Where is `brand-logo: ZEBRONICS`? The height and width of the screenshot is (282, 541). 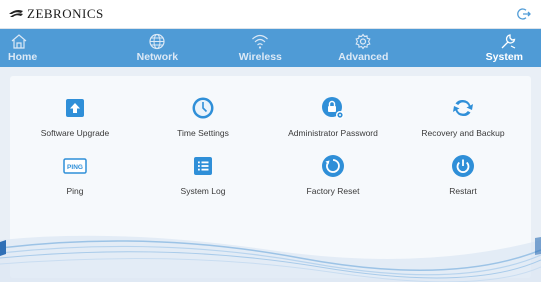
brand-logo: ZEBRONICS is located at coordinates (56, 14).